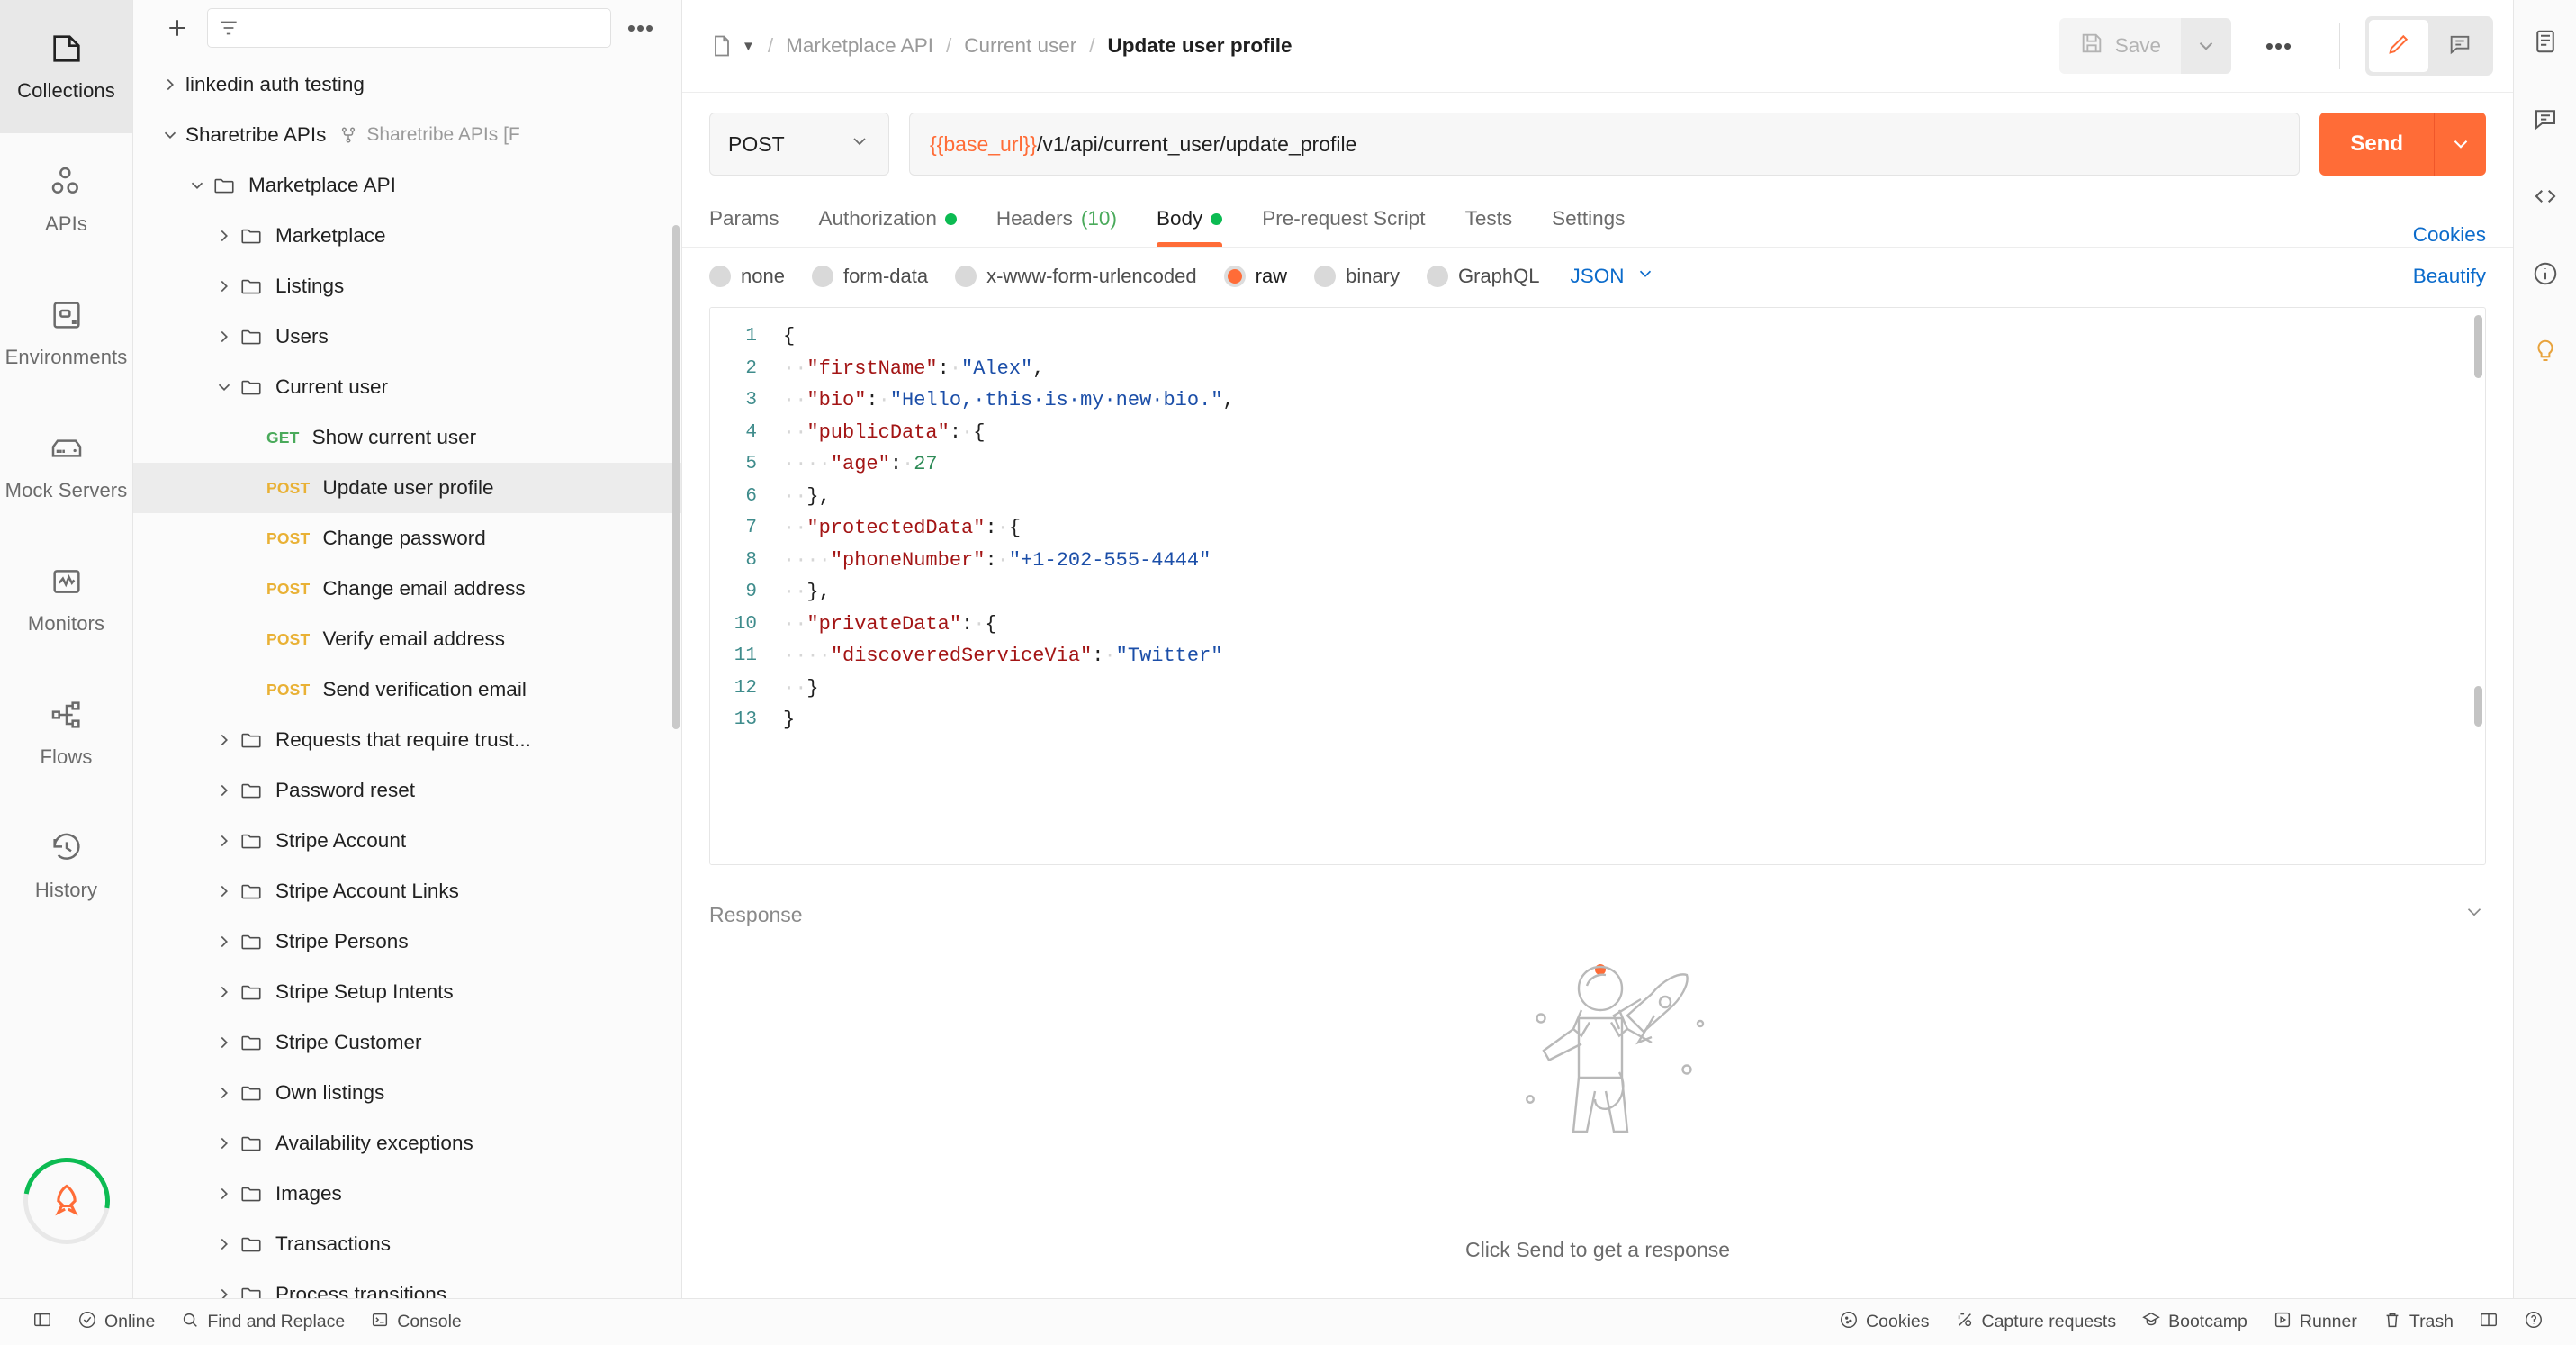  Describe the element at coordinates (407, 1143) in the screenshot. I see `tree-folder-row: Availability exceptions` at that location.